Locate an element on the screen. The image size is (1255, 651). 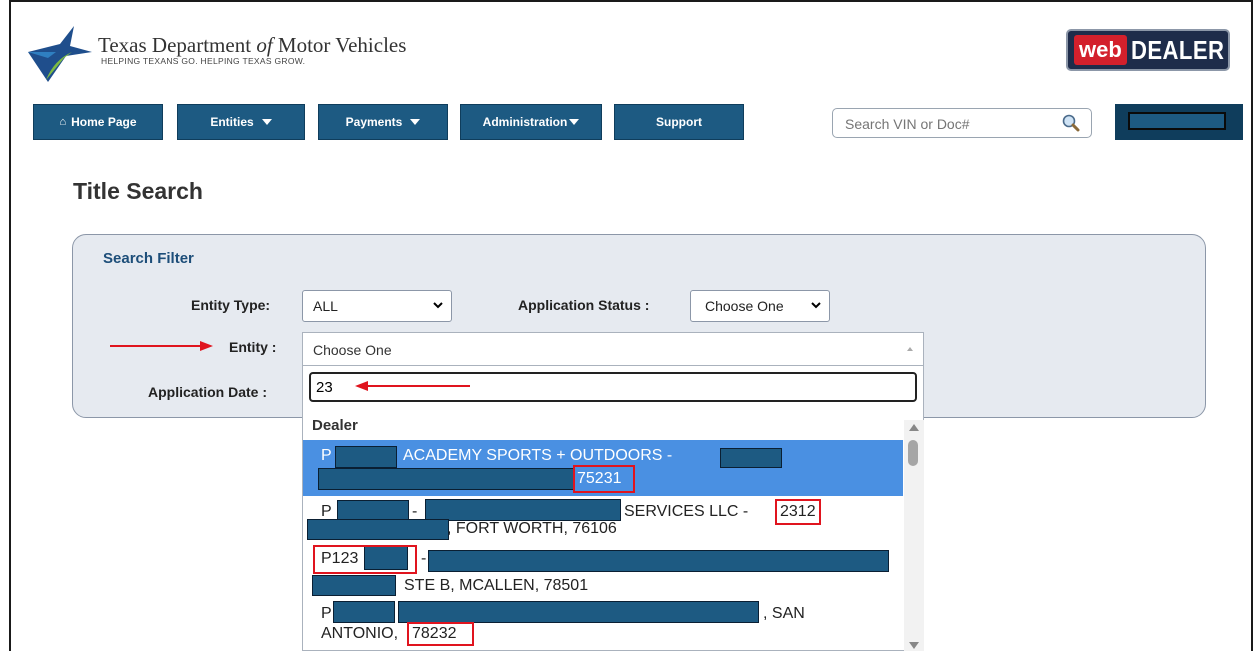
redacted-username is located at coordinates (1177, 121).